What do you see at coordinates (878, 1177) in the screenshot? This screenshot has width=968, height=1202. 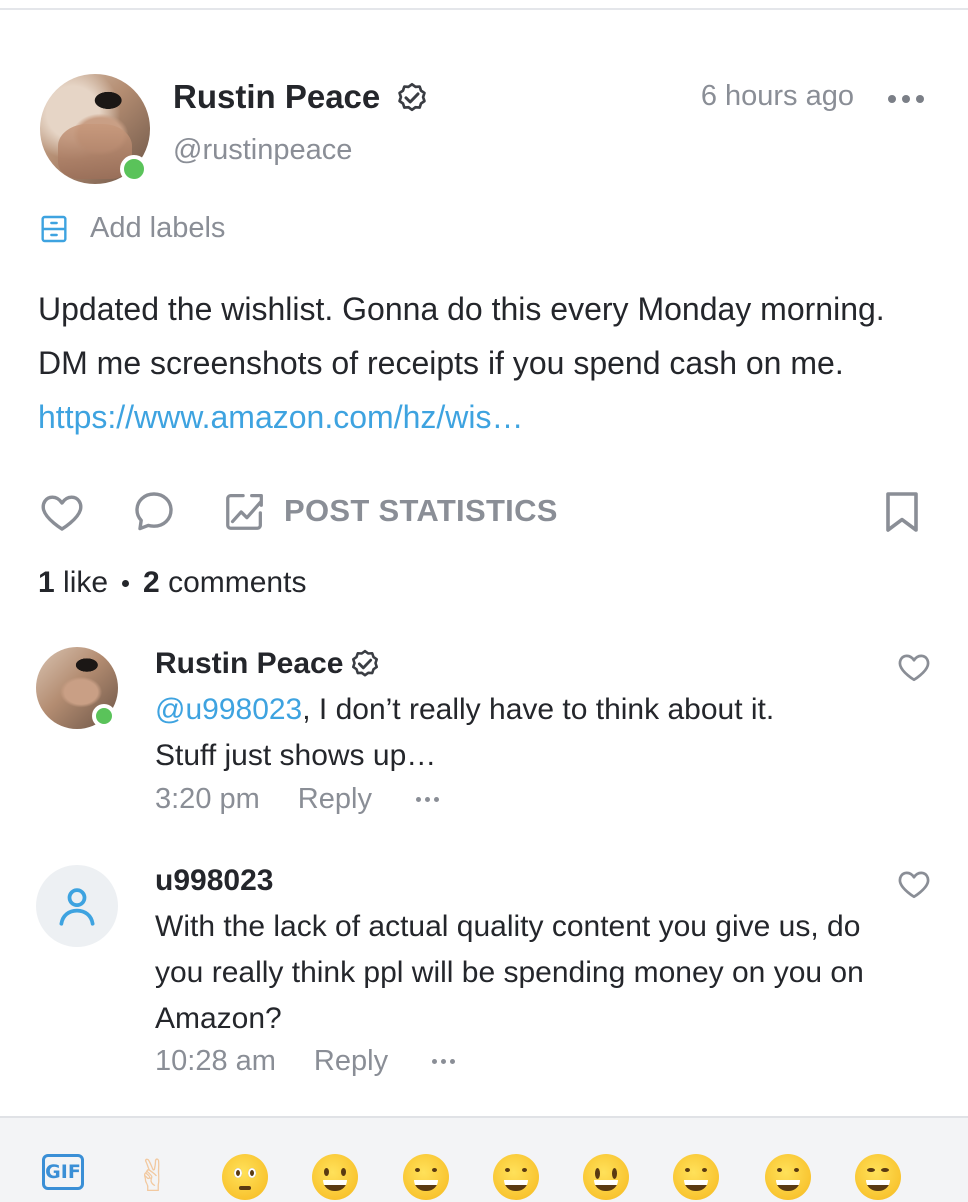 I see `squinting-face-emoji-icon` at bounding box center [878, 1177].